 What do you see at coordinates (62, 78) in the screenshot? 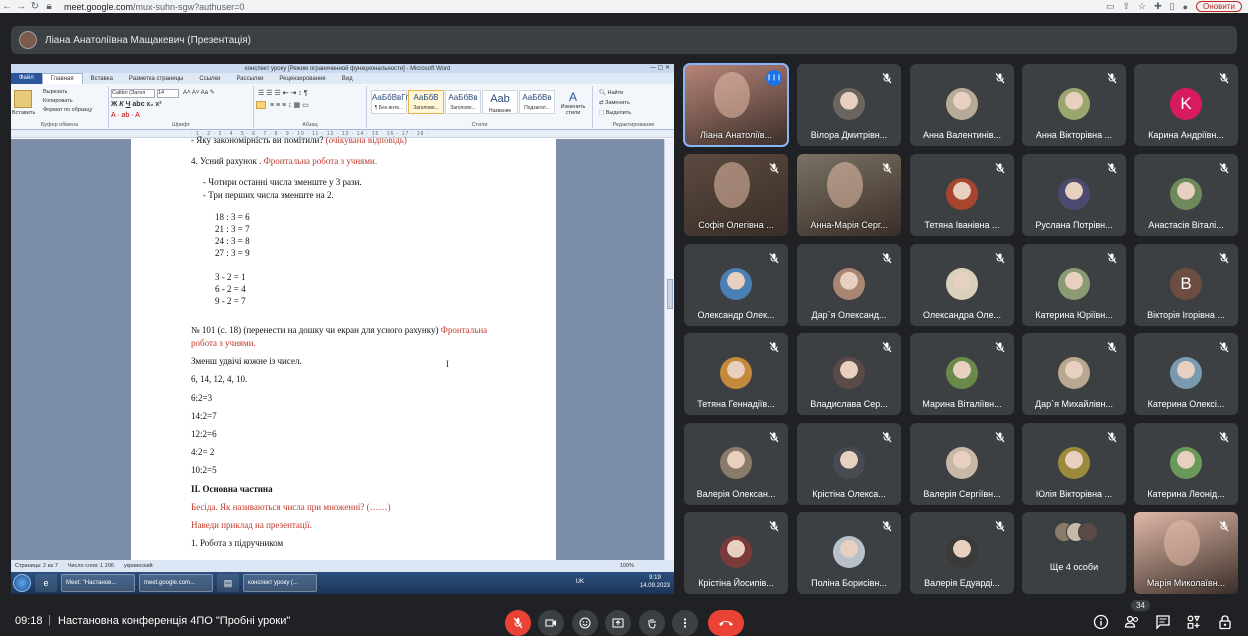
I see `word-tab: Главная` at bounding box center [62, 78].